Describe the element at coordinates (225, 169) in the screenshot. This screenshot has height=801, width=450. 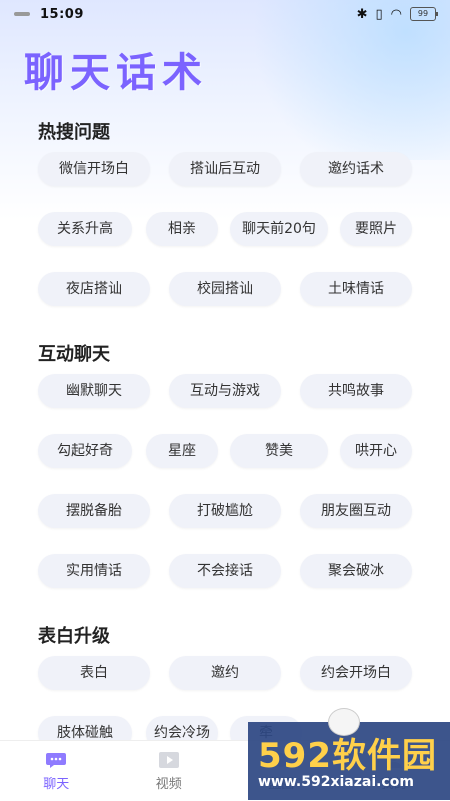
I see `tag: 搭讪后互动` at that location.